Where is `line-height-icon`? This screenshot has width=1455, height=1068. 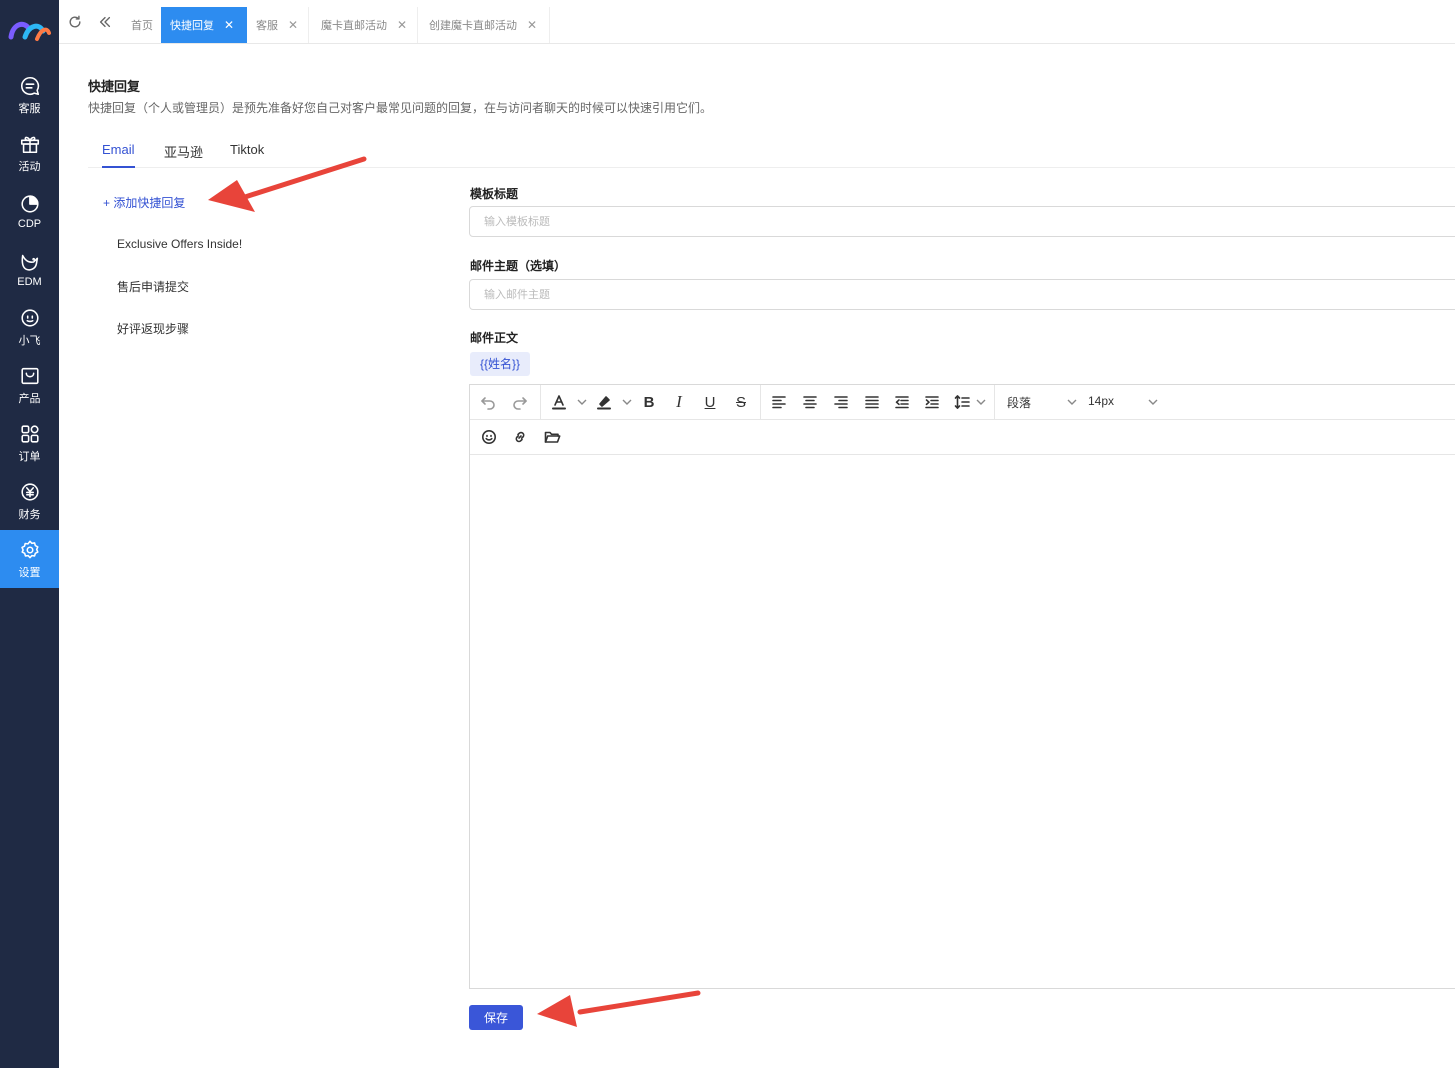
line-height-icon is located at coordinates (962, 402).